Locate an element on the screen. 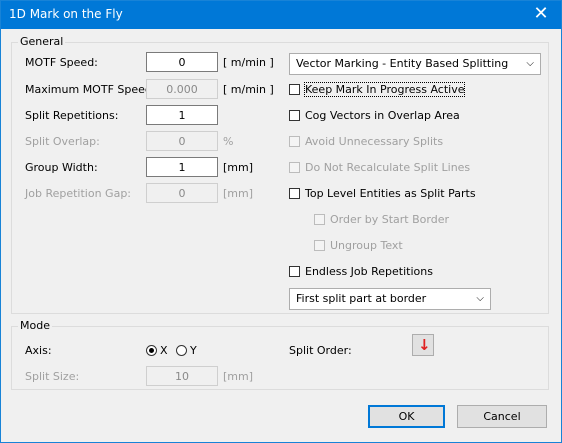 This screenshot has width=562, height=443. split-part-value: First split part at border is located at coordinates (361, 298).